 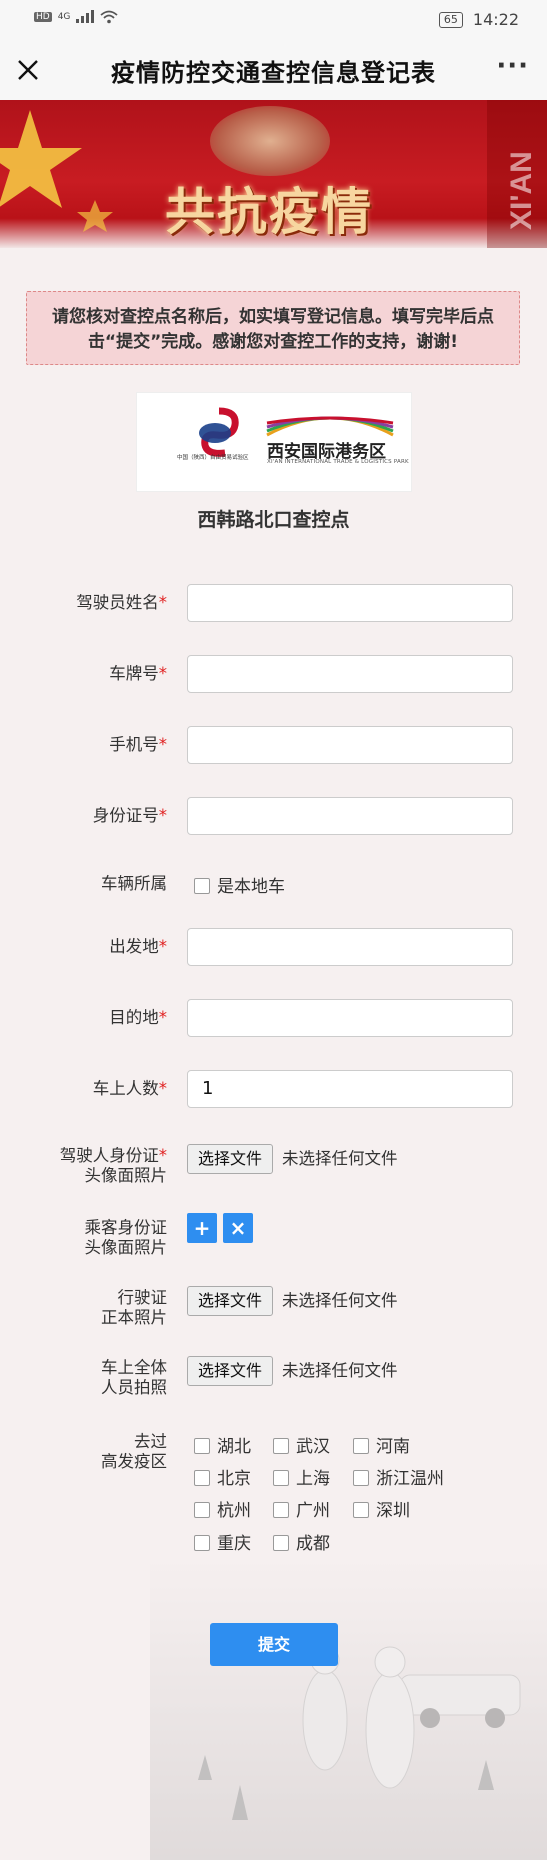 I want to click on area-checkbox-wuhan: 武汉, so click(x=301, y=1444).